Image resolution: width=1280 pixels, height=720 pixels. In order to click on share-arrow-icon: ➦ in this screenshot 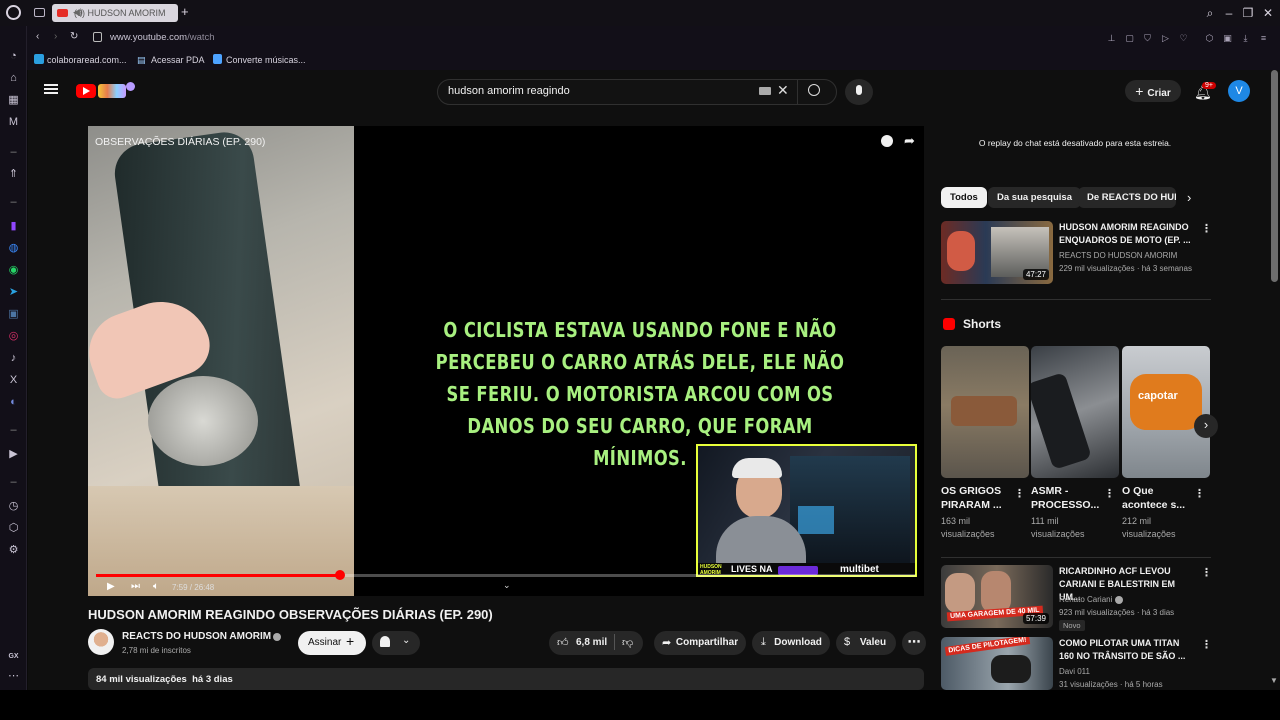, I will do `click(909, 141)`.